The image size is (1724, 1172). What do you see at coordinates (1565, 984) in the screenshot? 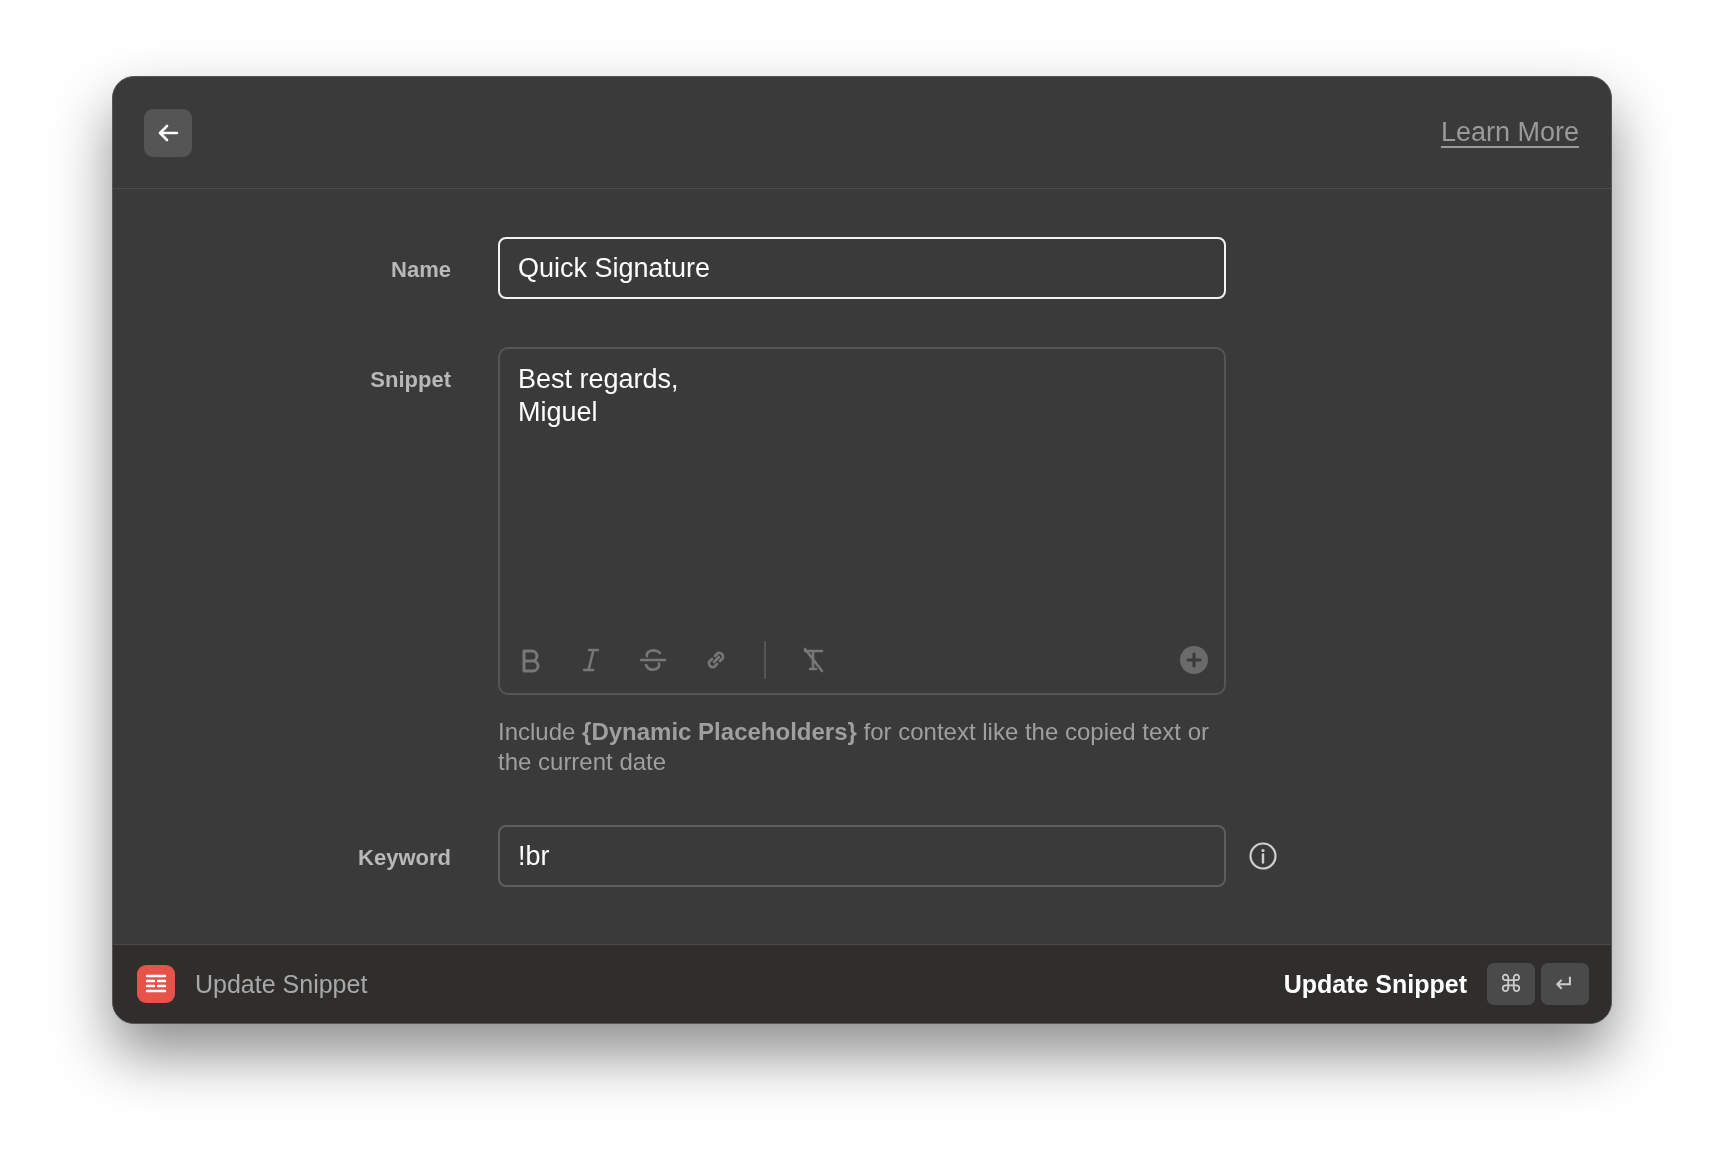
I see `shortcut-key: ↵` at bounding box center [1565, 984].